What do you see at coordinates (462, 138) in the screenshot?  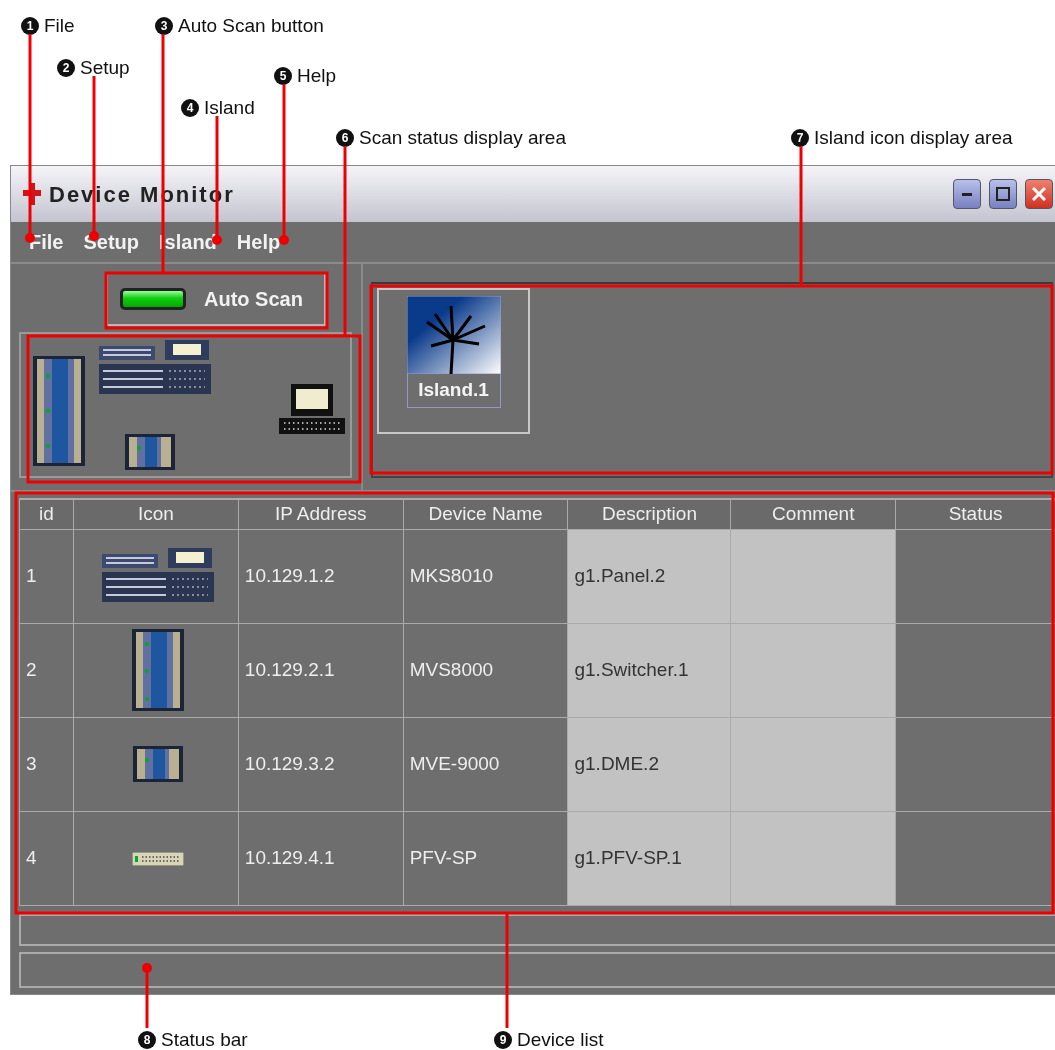 I see `callout-label: Scan status display area` at bounding box center [462, 138].